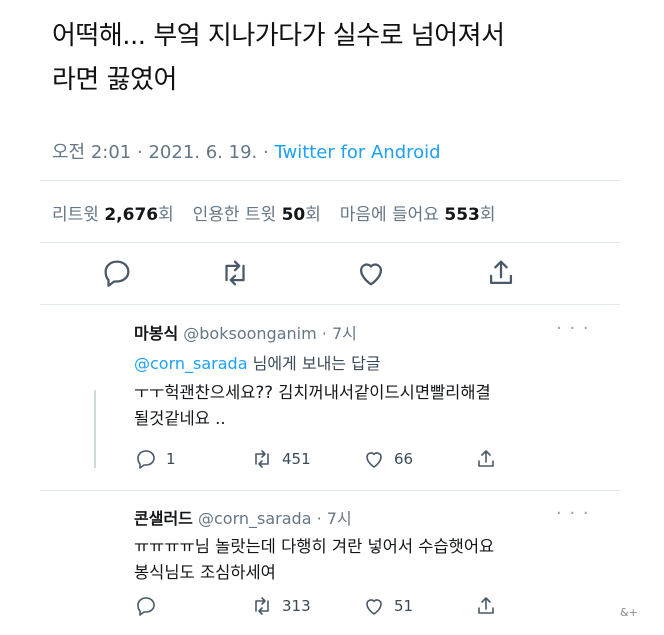 The width and height of the screenshot is (664, 635). I want to click on reply-1-text-line-1: ㅜㅜ헉괜찬으세요?? 김치꺼내서같이드시면빨리해결, so click(312, 392).